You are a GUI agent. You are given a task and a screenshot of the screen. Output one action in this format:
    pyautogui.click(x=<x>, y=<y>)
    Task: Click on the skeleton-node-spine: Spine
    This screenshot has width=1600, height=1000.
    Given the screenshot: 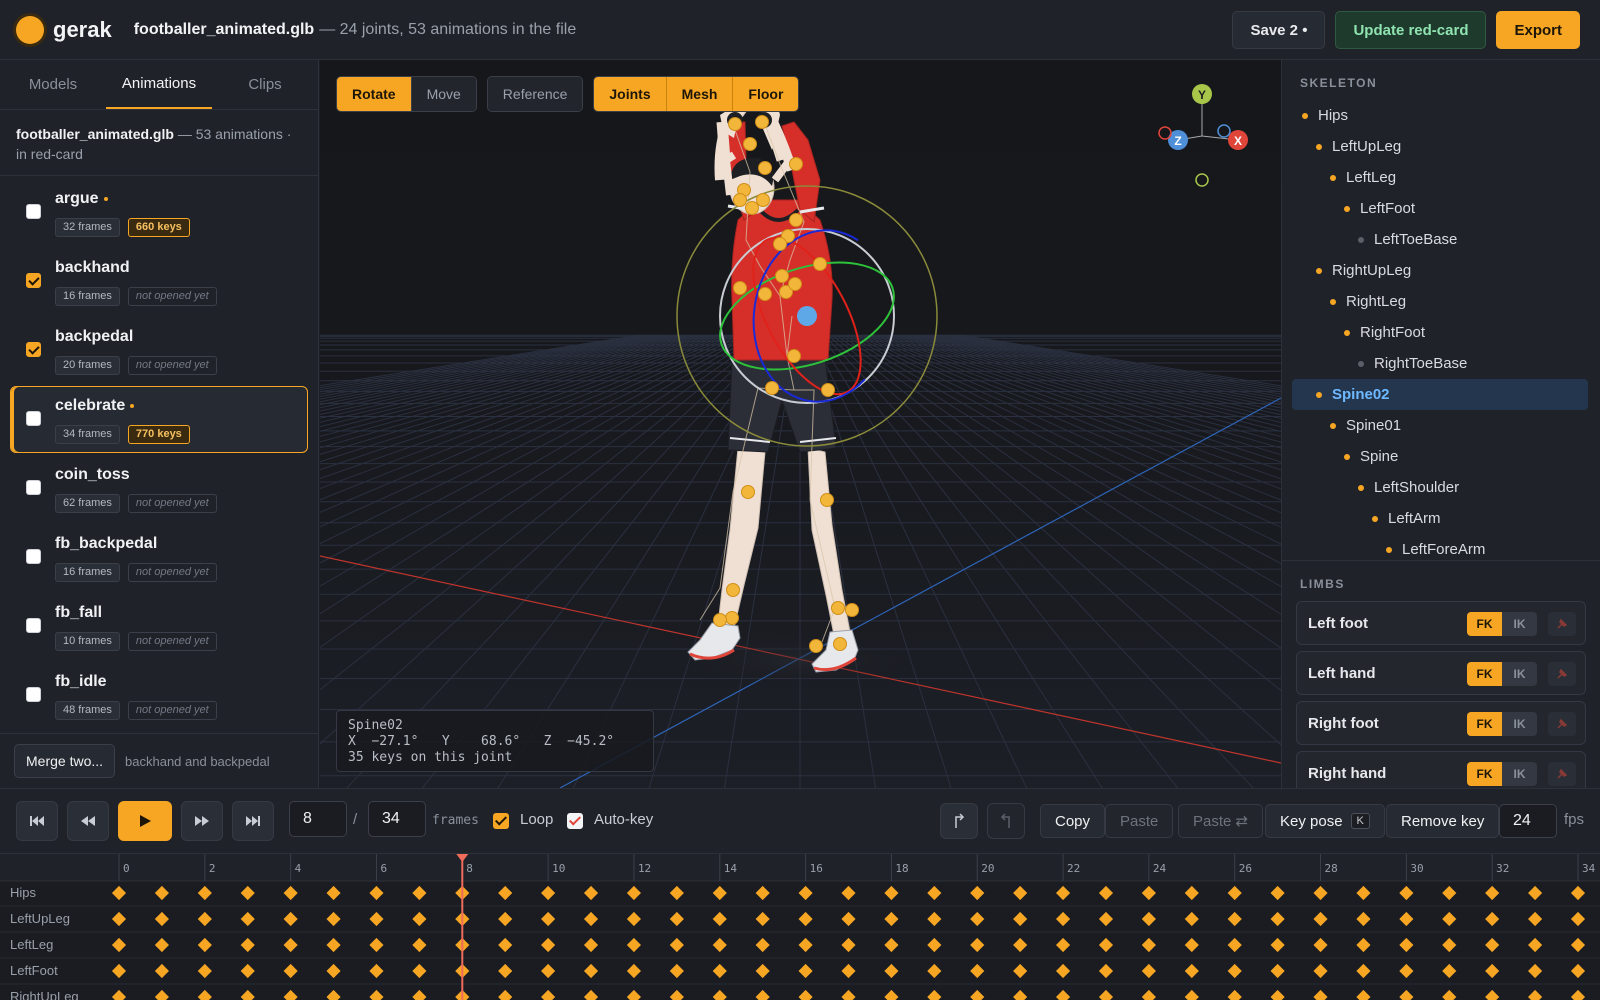 What is the action you would take?
    pyautogui.click(x=1440, y=456)
    